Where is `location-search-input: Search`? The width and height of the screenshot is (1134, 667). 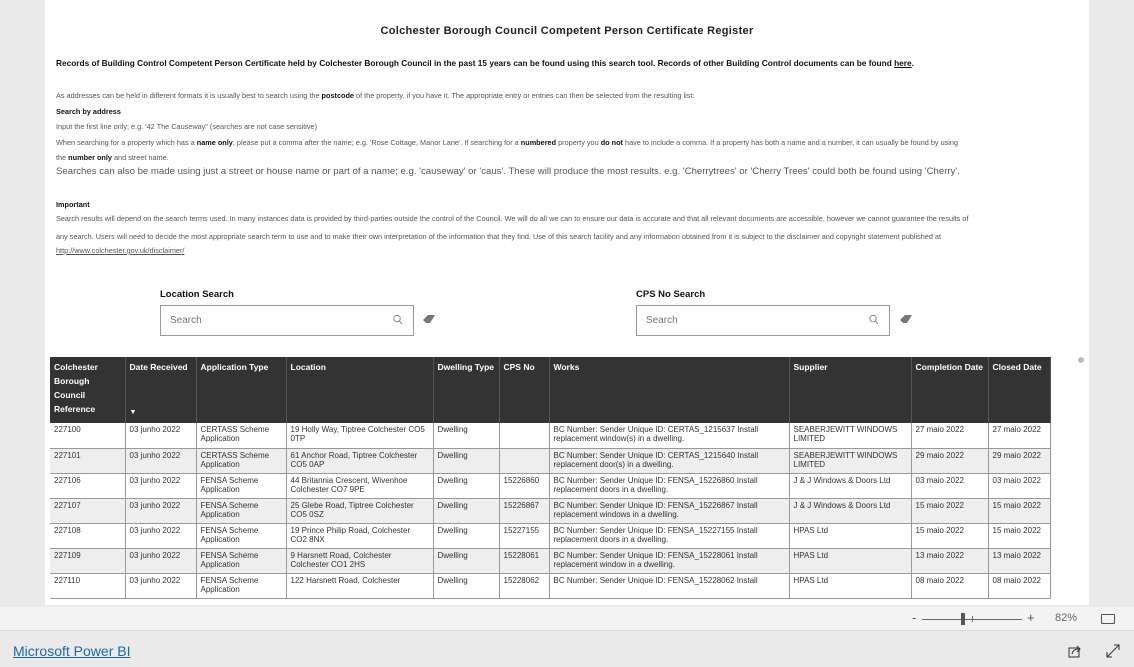 location-search-input: Search is located at coordinates (287, 320).